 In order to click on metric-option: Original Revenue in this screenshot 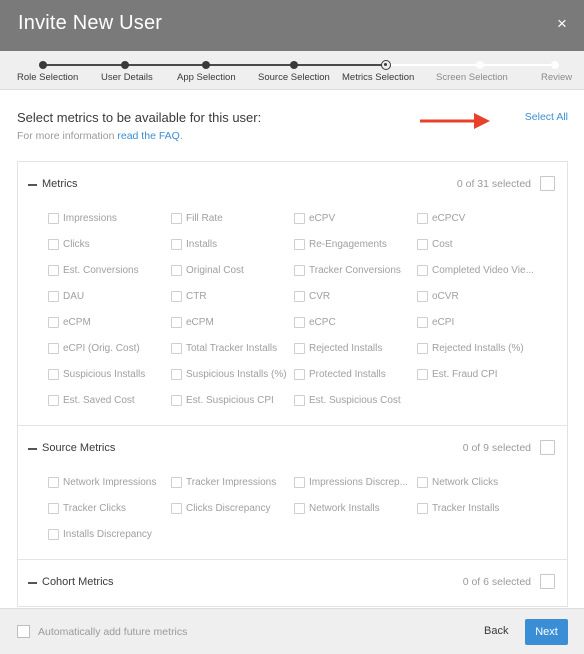, I will do `click(232, 606)`.